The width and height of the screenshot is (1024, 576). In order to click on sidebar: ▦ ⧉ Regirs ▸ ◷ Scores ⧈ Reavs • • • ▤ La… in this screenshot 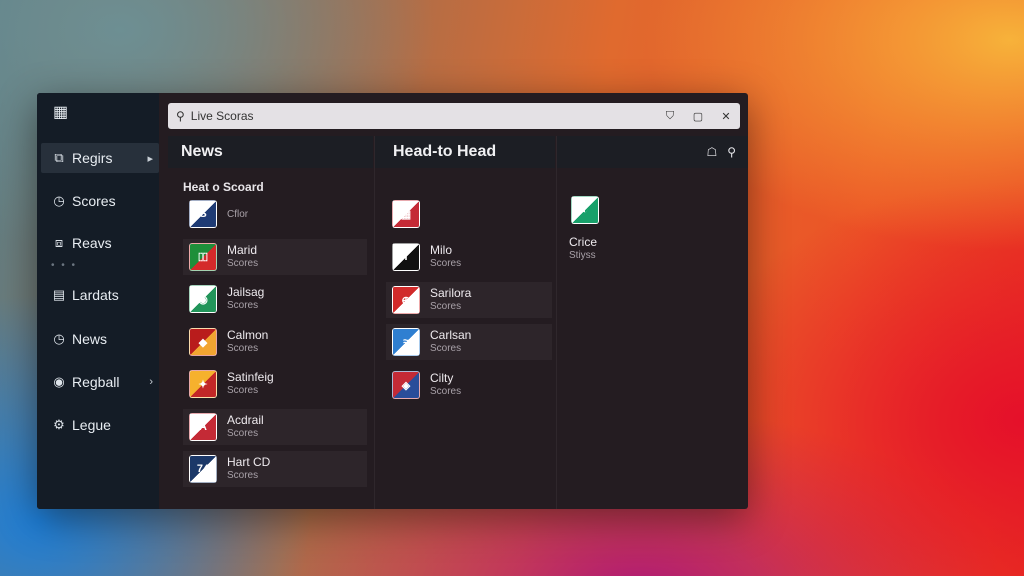, I will do `click(98, 301)`.